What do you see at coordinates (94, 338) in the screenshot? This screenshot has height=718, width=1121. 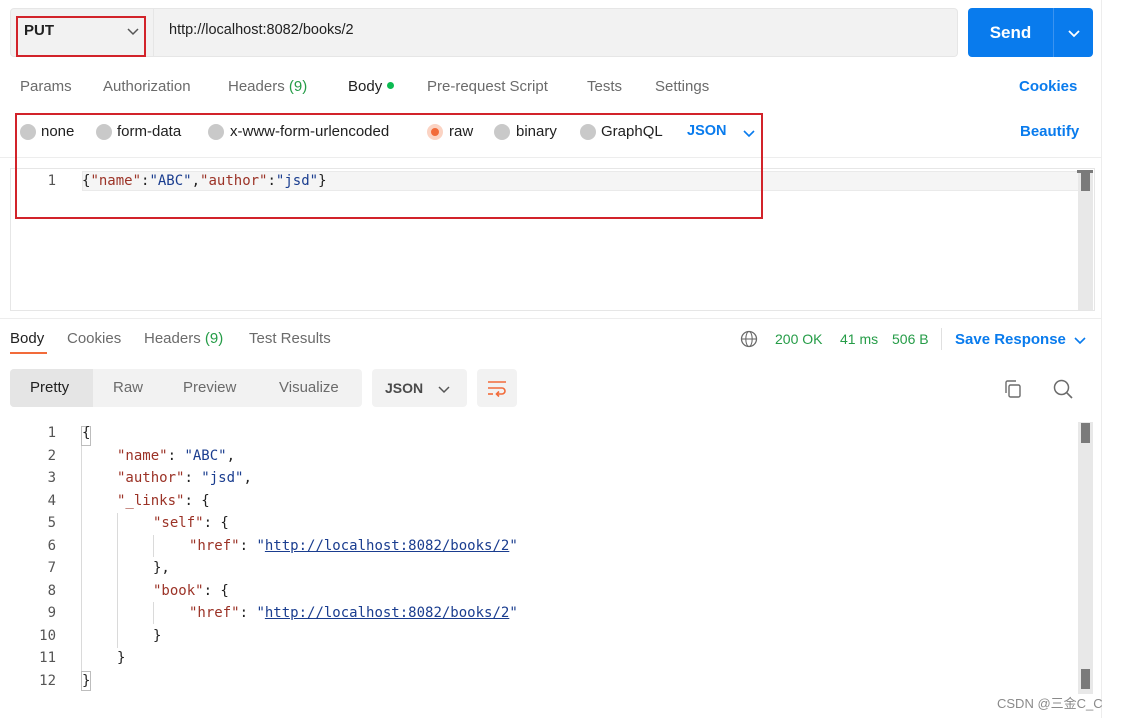 I see `response-tab-cookies: Cookies` at bounding box center [94, 338].